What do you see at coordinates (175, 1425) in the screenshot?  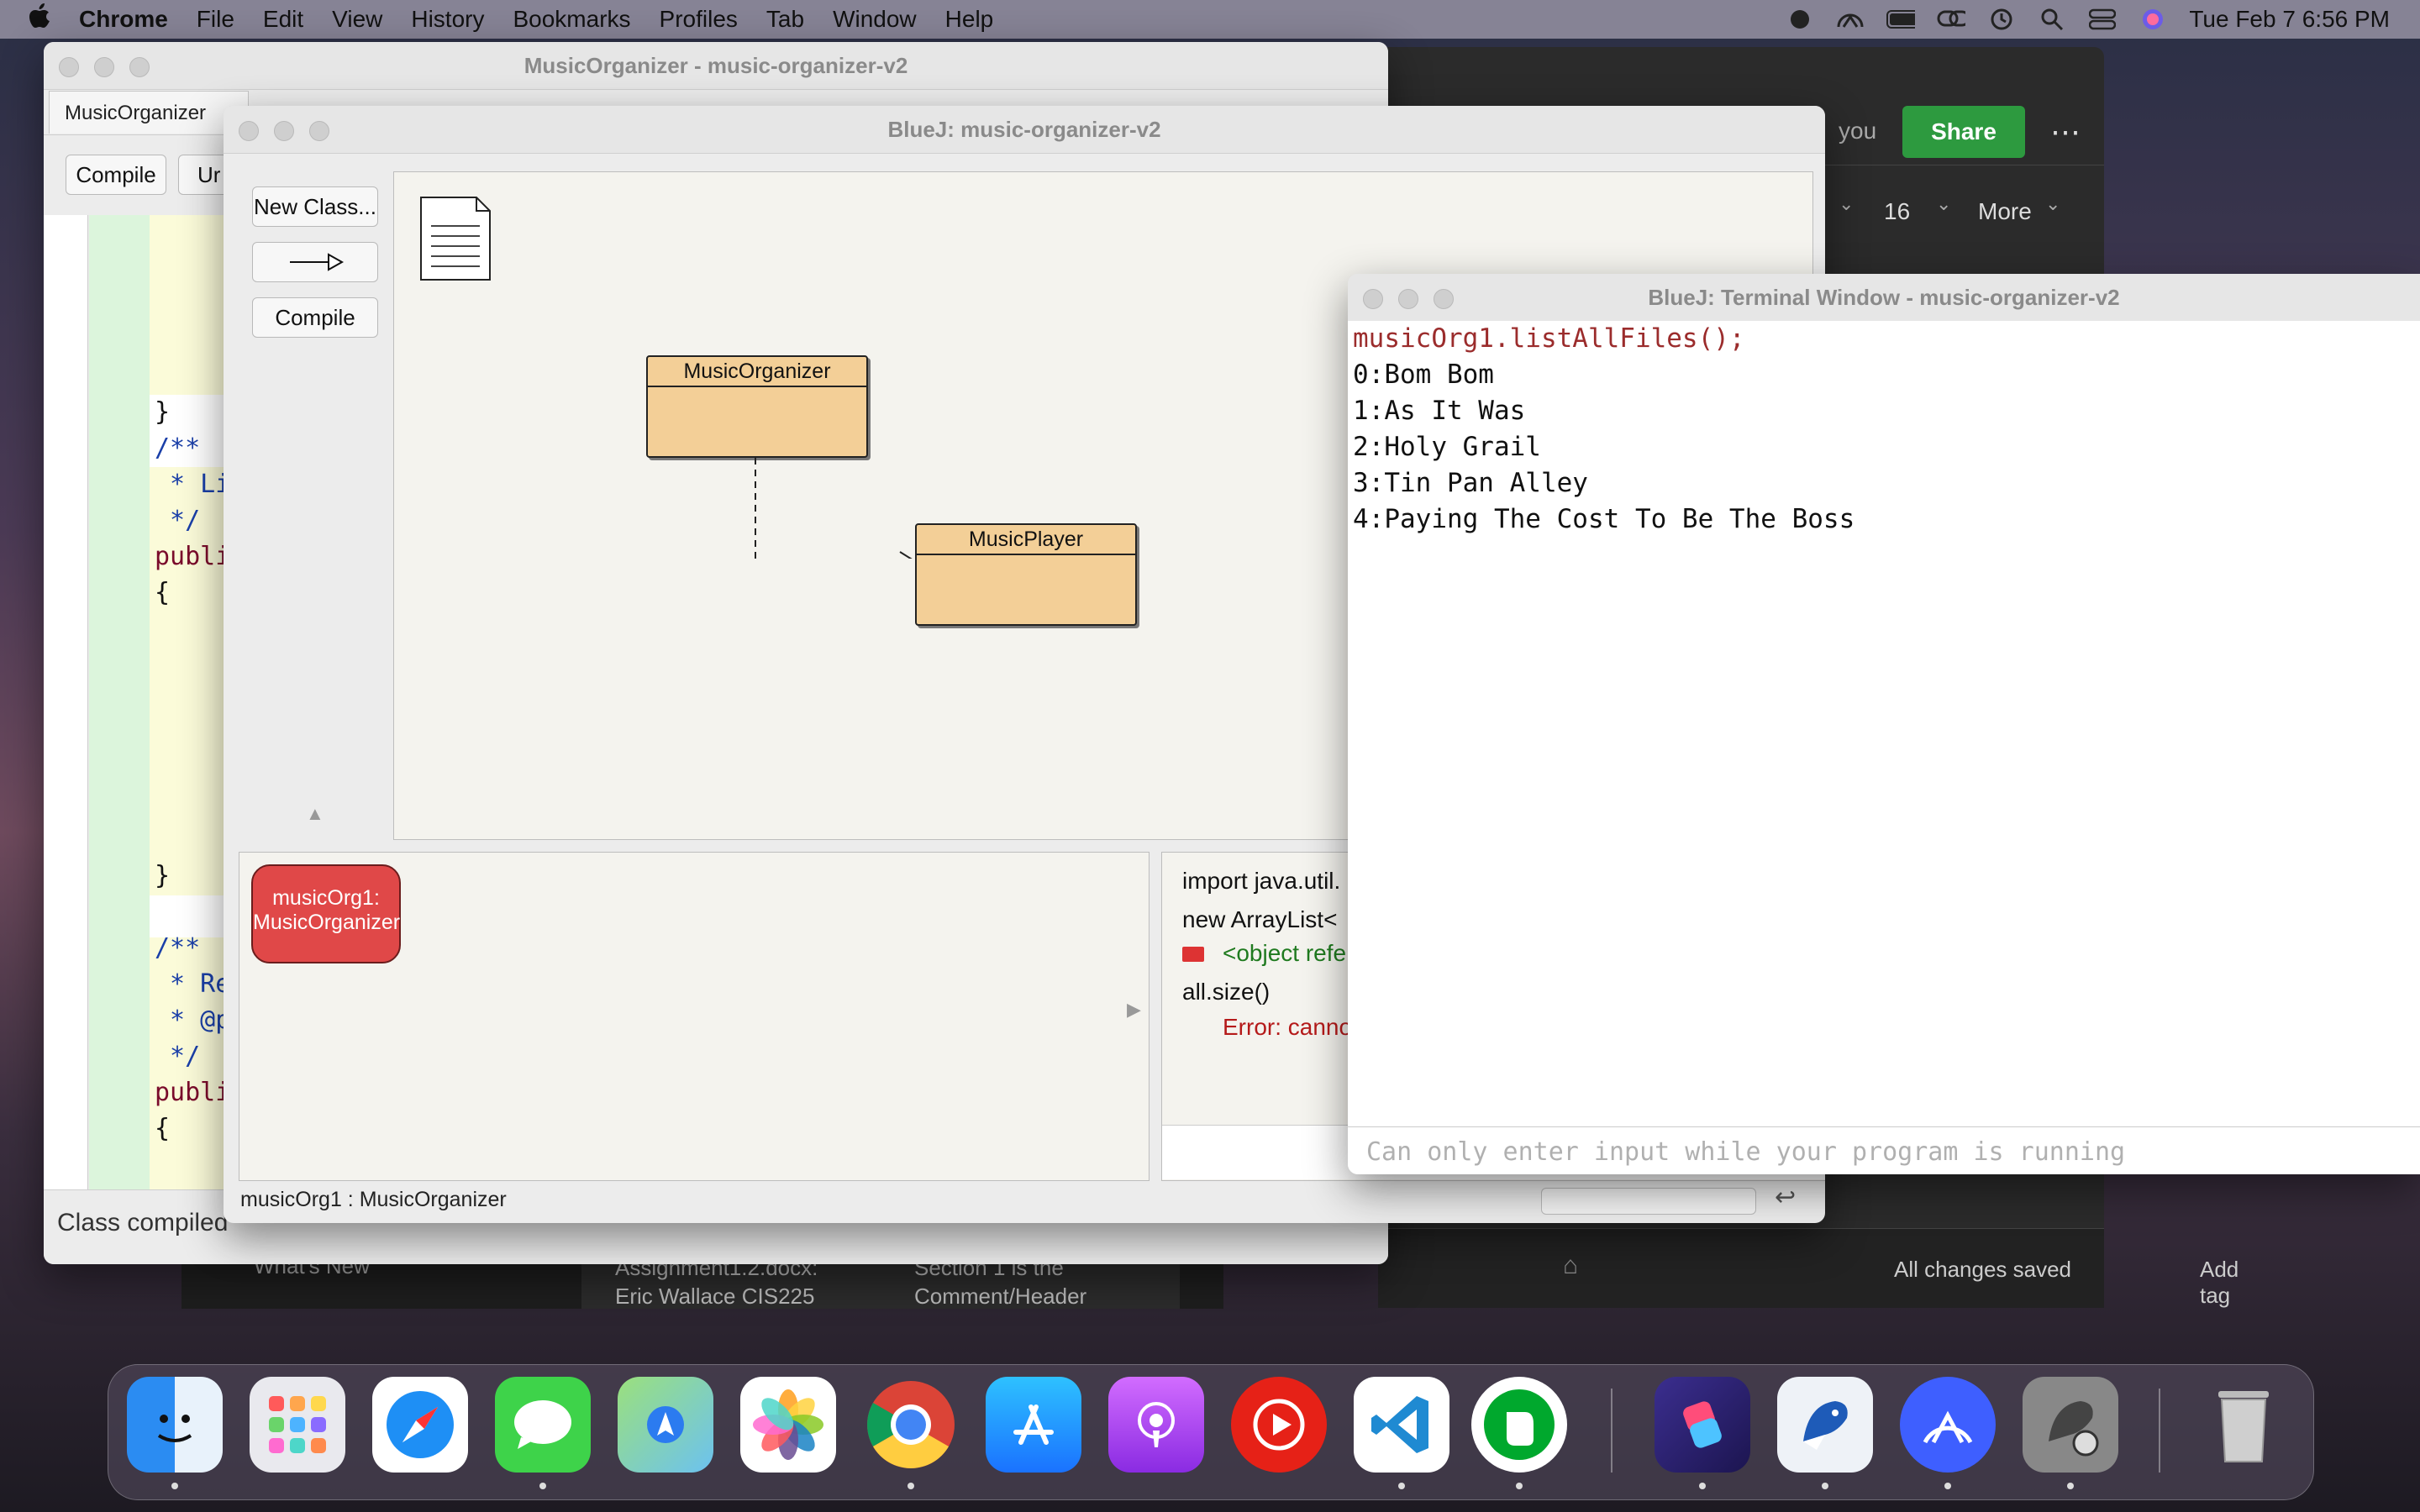 I see `dock-finder-icon` at bounding box center [175, 1425].